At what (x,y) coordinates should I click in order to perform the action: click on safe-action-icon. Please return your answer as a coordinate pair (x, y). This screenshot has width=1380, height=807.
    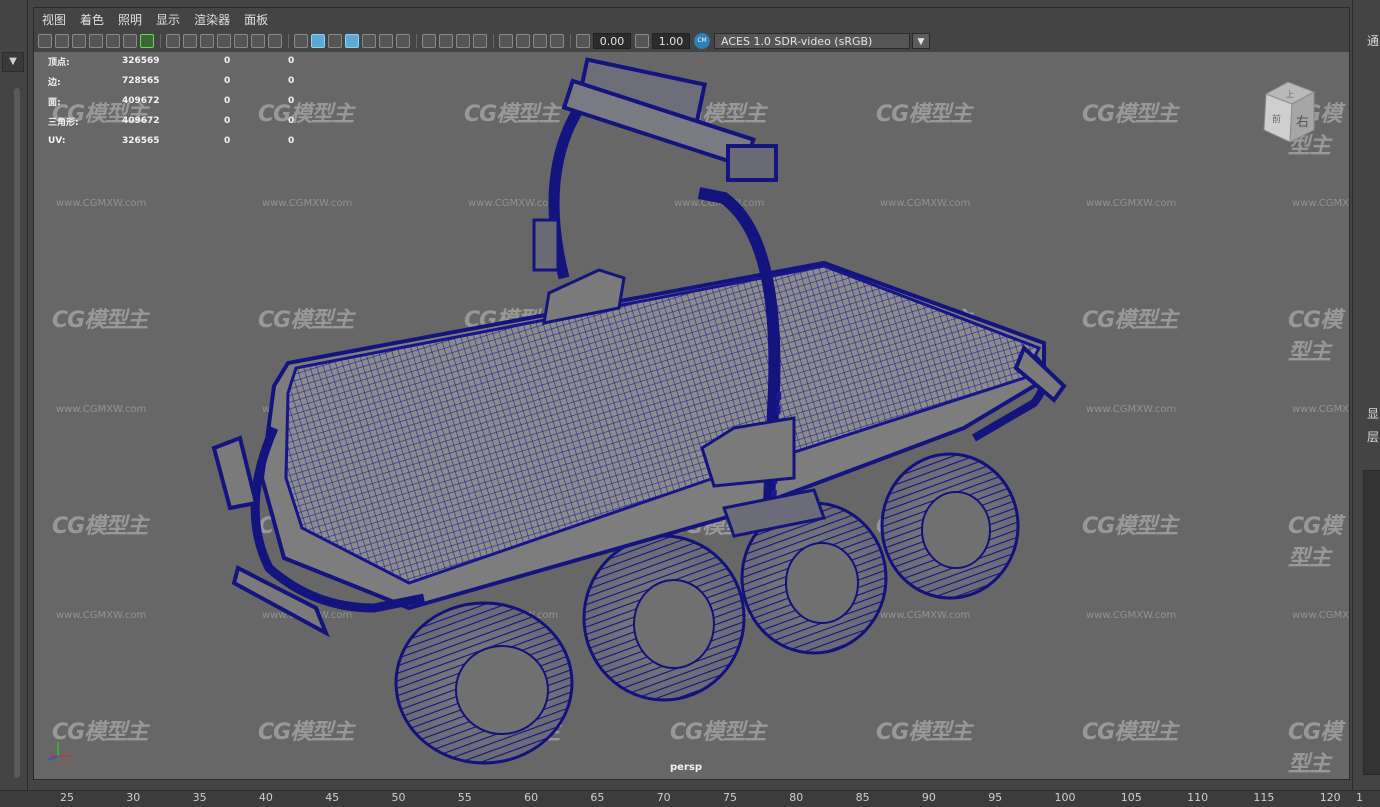
    Looking at the image, I should click on (258, 41).